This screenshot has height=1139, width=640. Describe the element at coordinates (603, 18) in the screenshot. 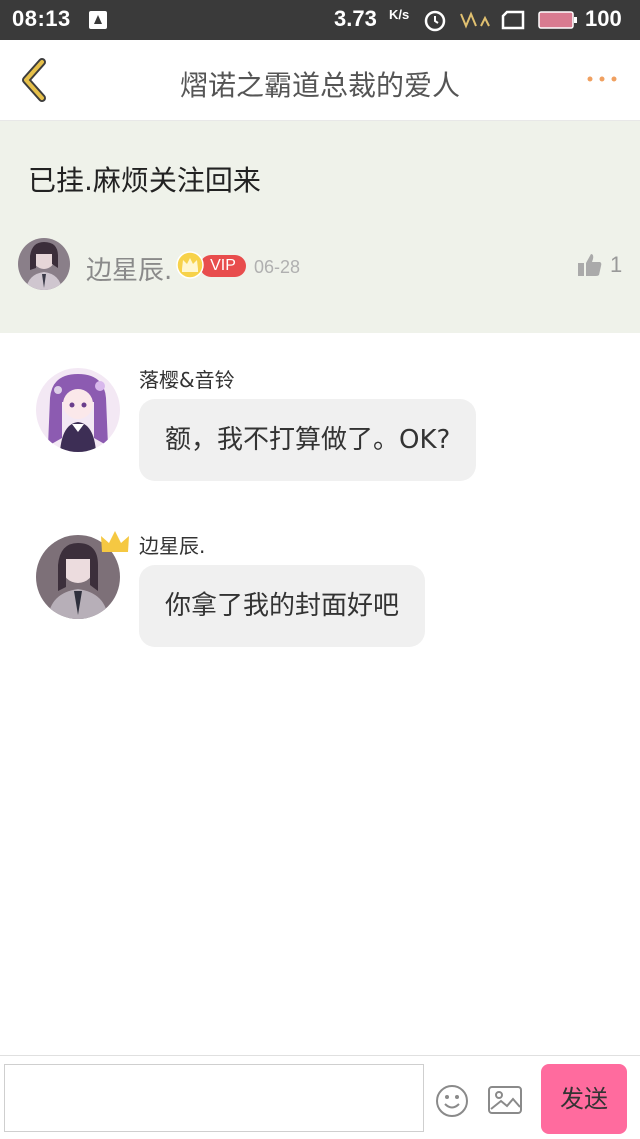

I see `battery-level: 100` at that location.